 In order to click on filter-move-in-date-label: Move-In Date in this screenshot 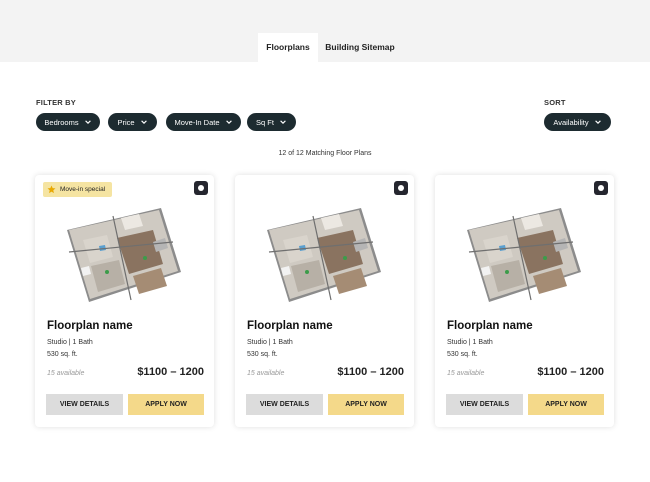, I will do `click(197, 122)`.